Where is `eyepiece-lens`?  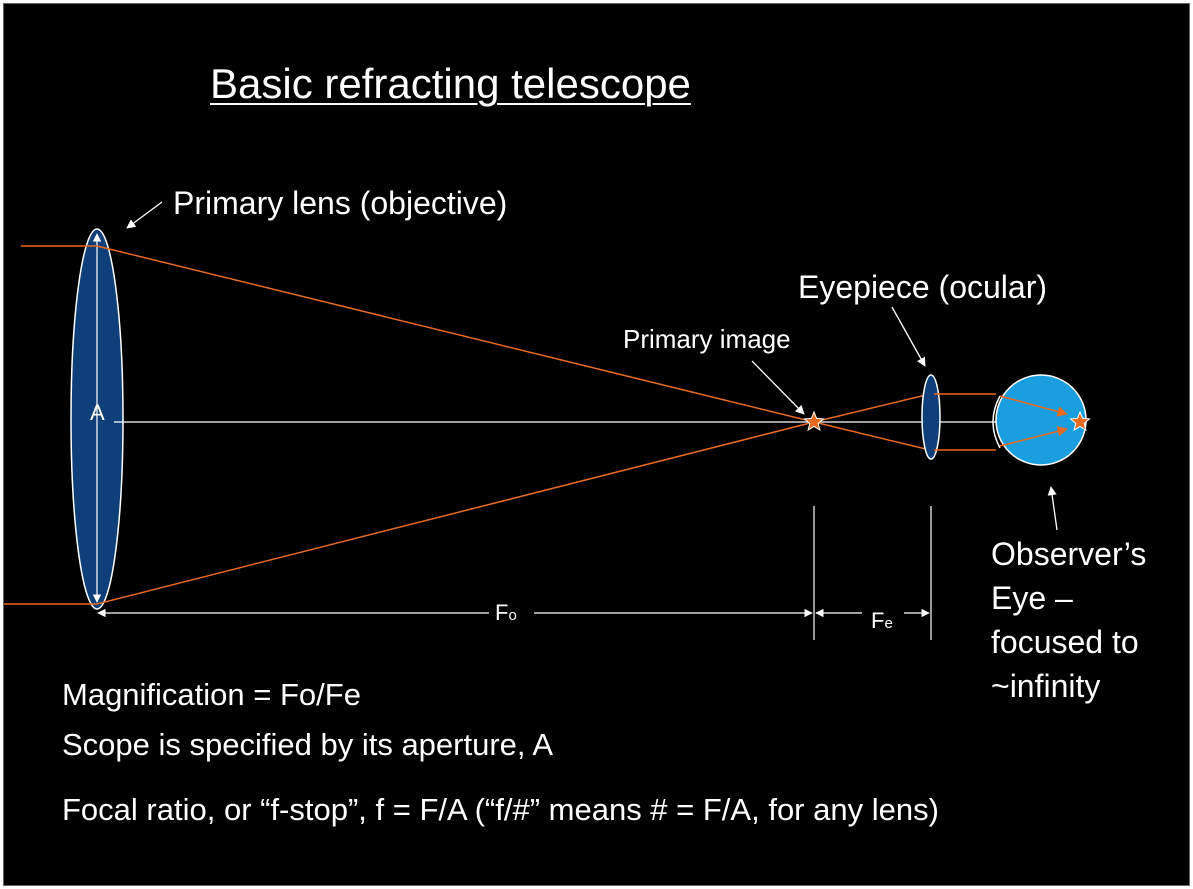
eyepiece-lens is located at coordinates (931, 417).